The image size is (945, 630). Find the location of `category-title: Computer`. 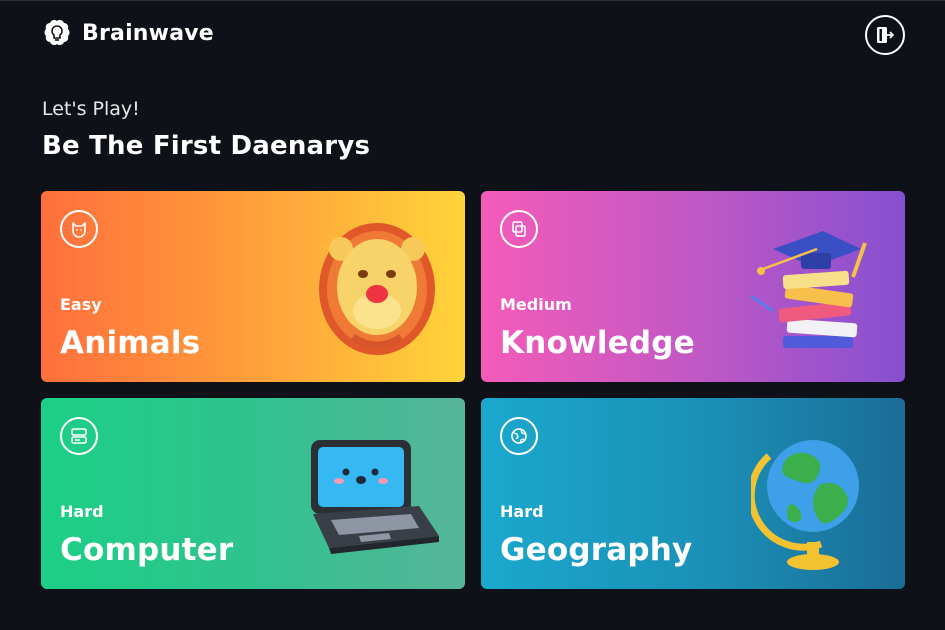

category-title: Computer is located at coordinates (147, 550).